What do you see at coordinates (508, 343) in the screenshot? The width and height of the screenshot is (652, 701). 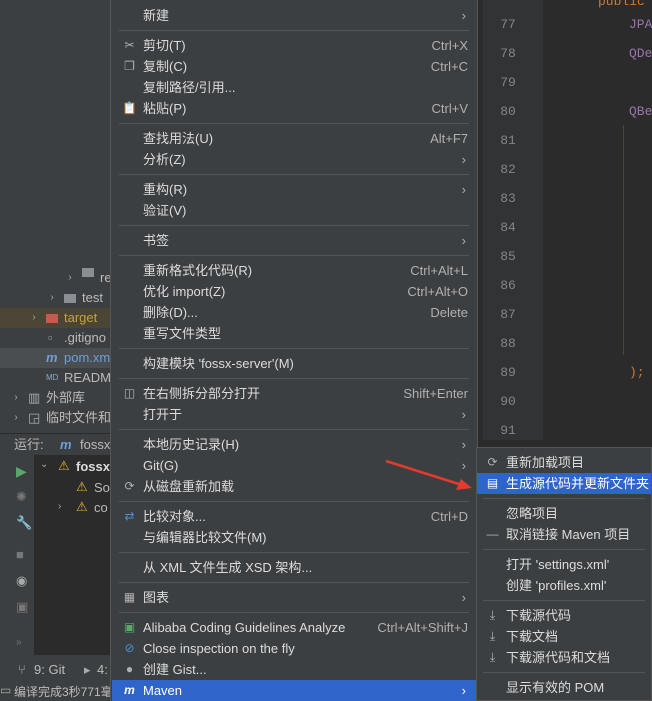 I see `line-number: 88` at bounding box center [508, 343].